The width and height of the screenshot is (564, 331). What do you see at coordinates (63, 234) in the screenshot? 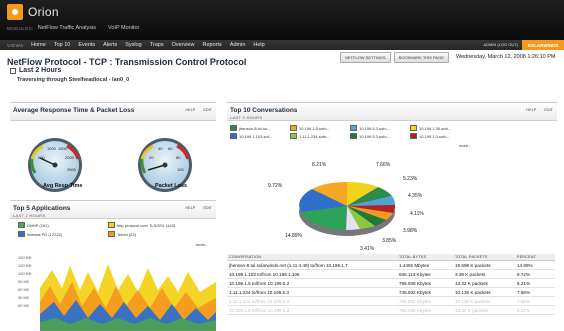
I see `legend-item: Internal PO (12222)` at bounding box center [63, 234].